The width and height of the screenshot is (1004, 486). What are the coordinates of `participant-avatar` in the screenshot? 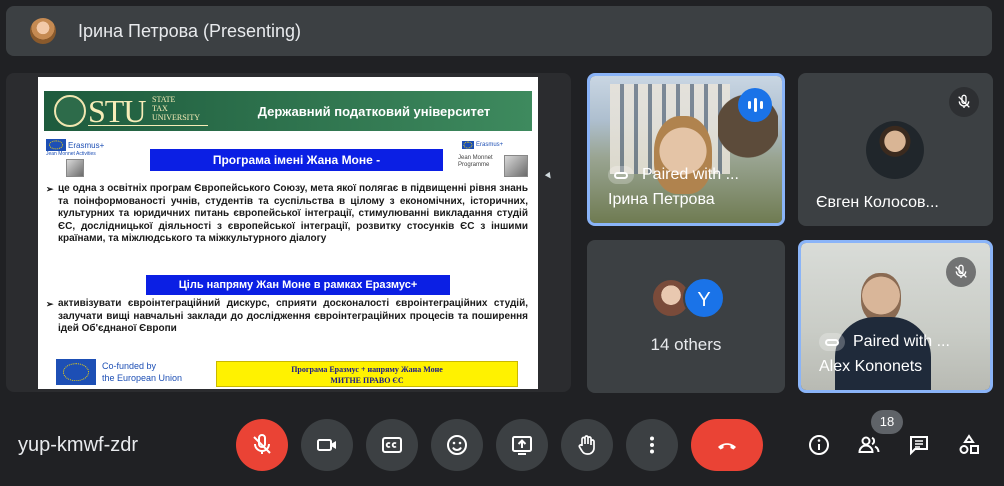 It's located at (895, 150).